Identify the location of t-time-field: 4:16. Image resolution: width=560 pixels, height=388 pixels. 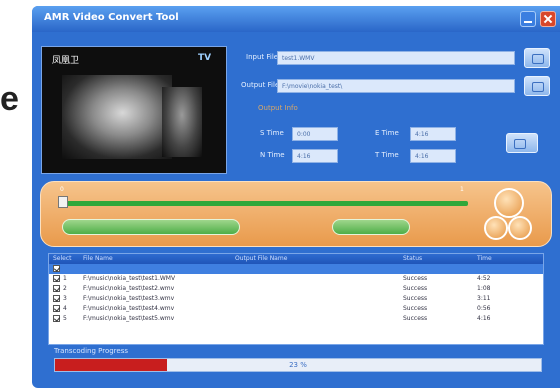
(433, 156).